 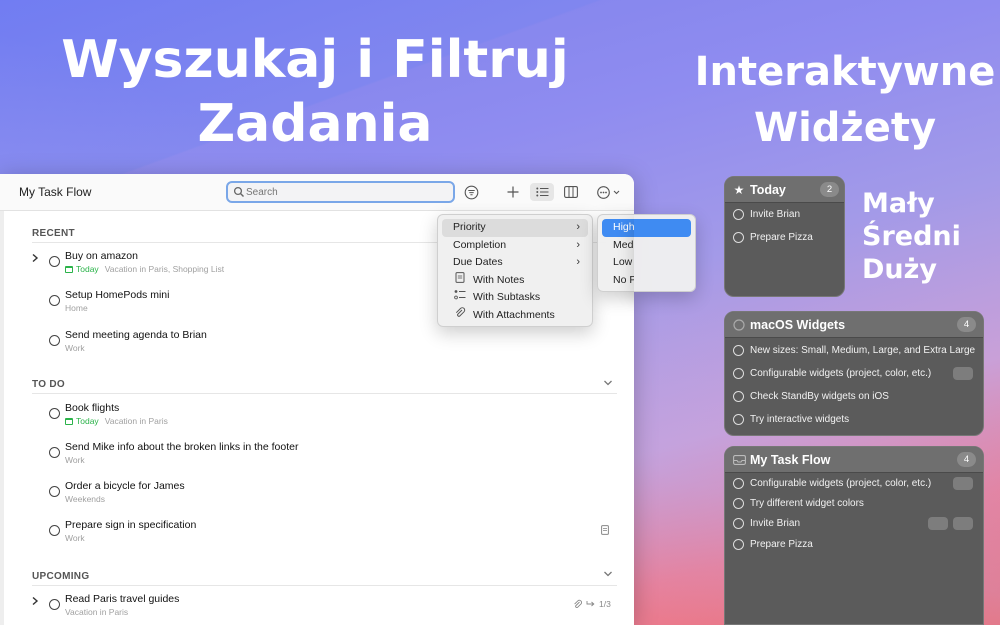 I want to click on section-upcoming-header: UPCOMING, so click(x=60, y=576).